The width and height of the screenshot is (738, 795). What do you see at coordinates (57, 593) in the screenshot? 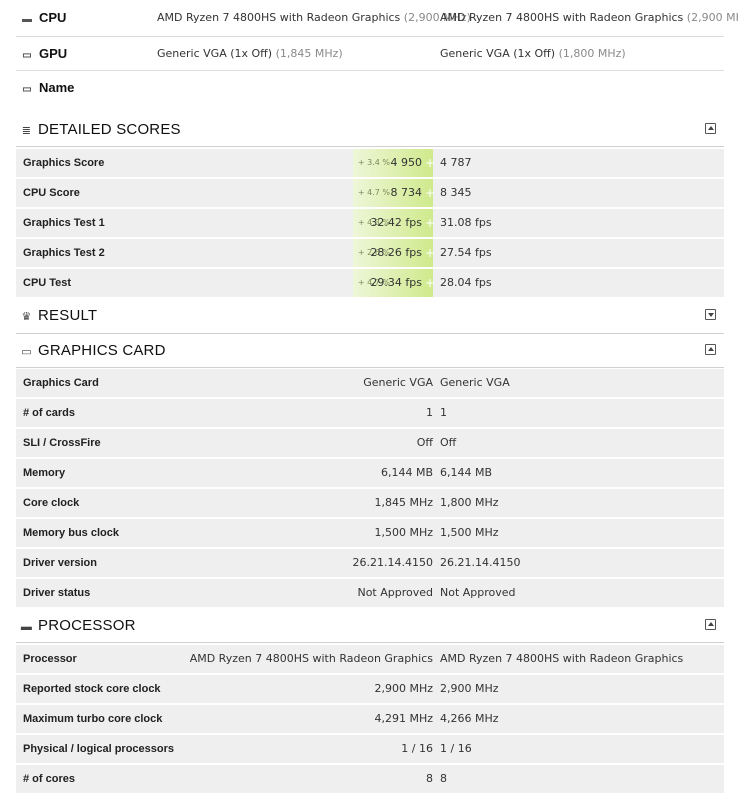
I see `row-label: Driver status` at bounding box center [57, 593].